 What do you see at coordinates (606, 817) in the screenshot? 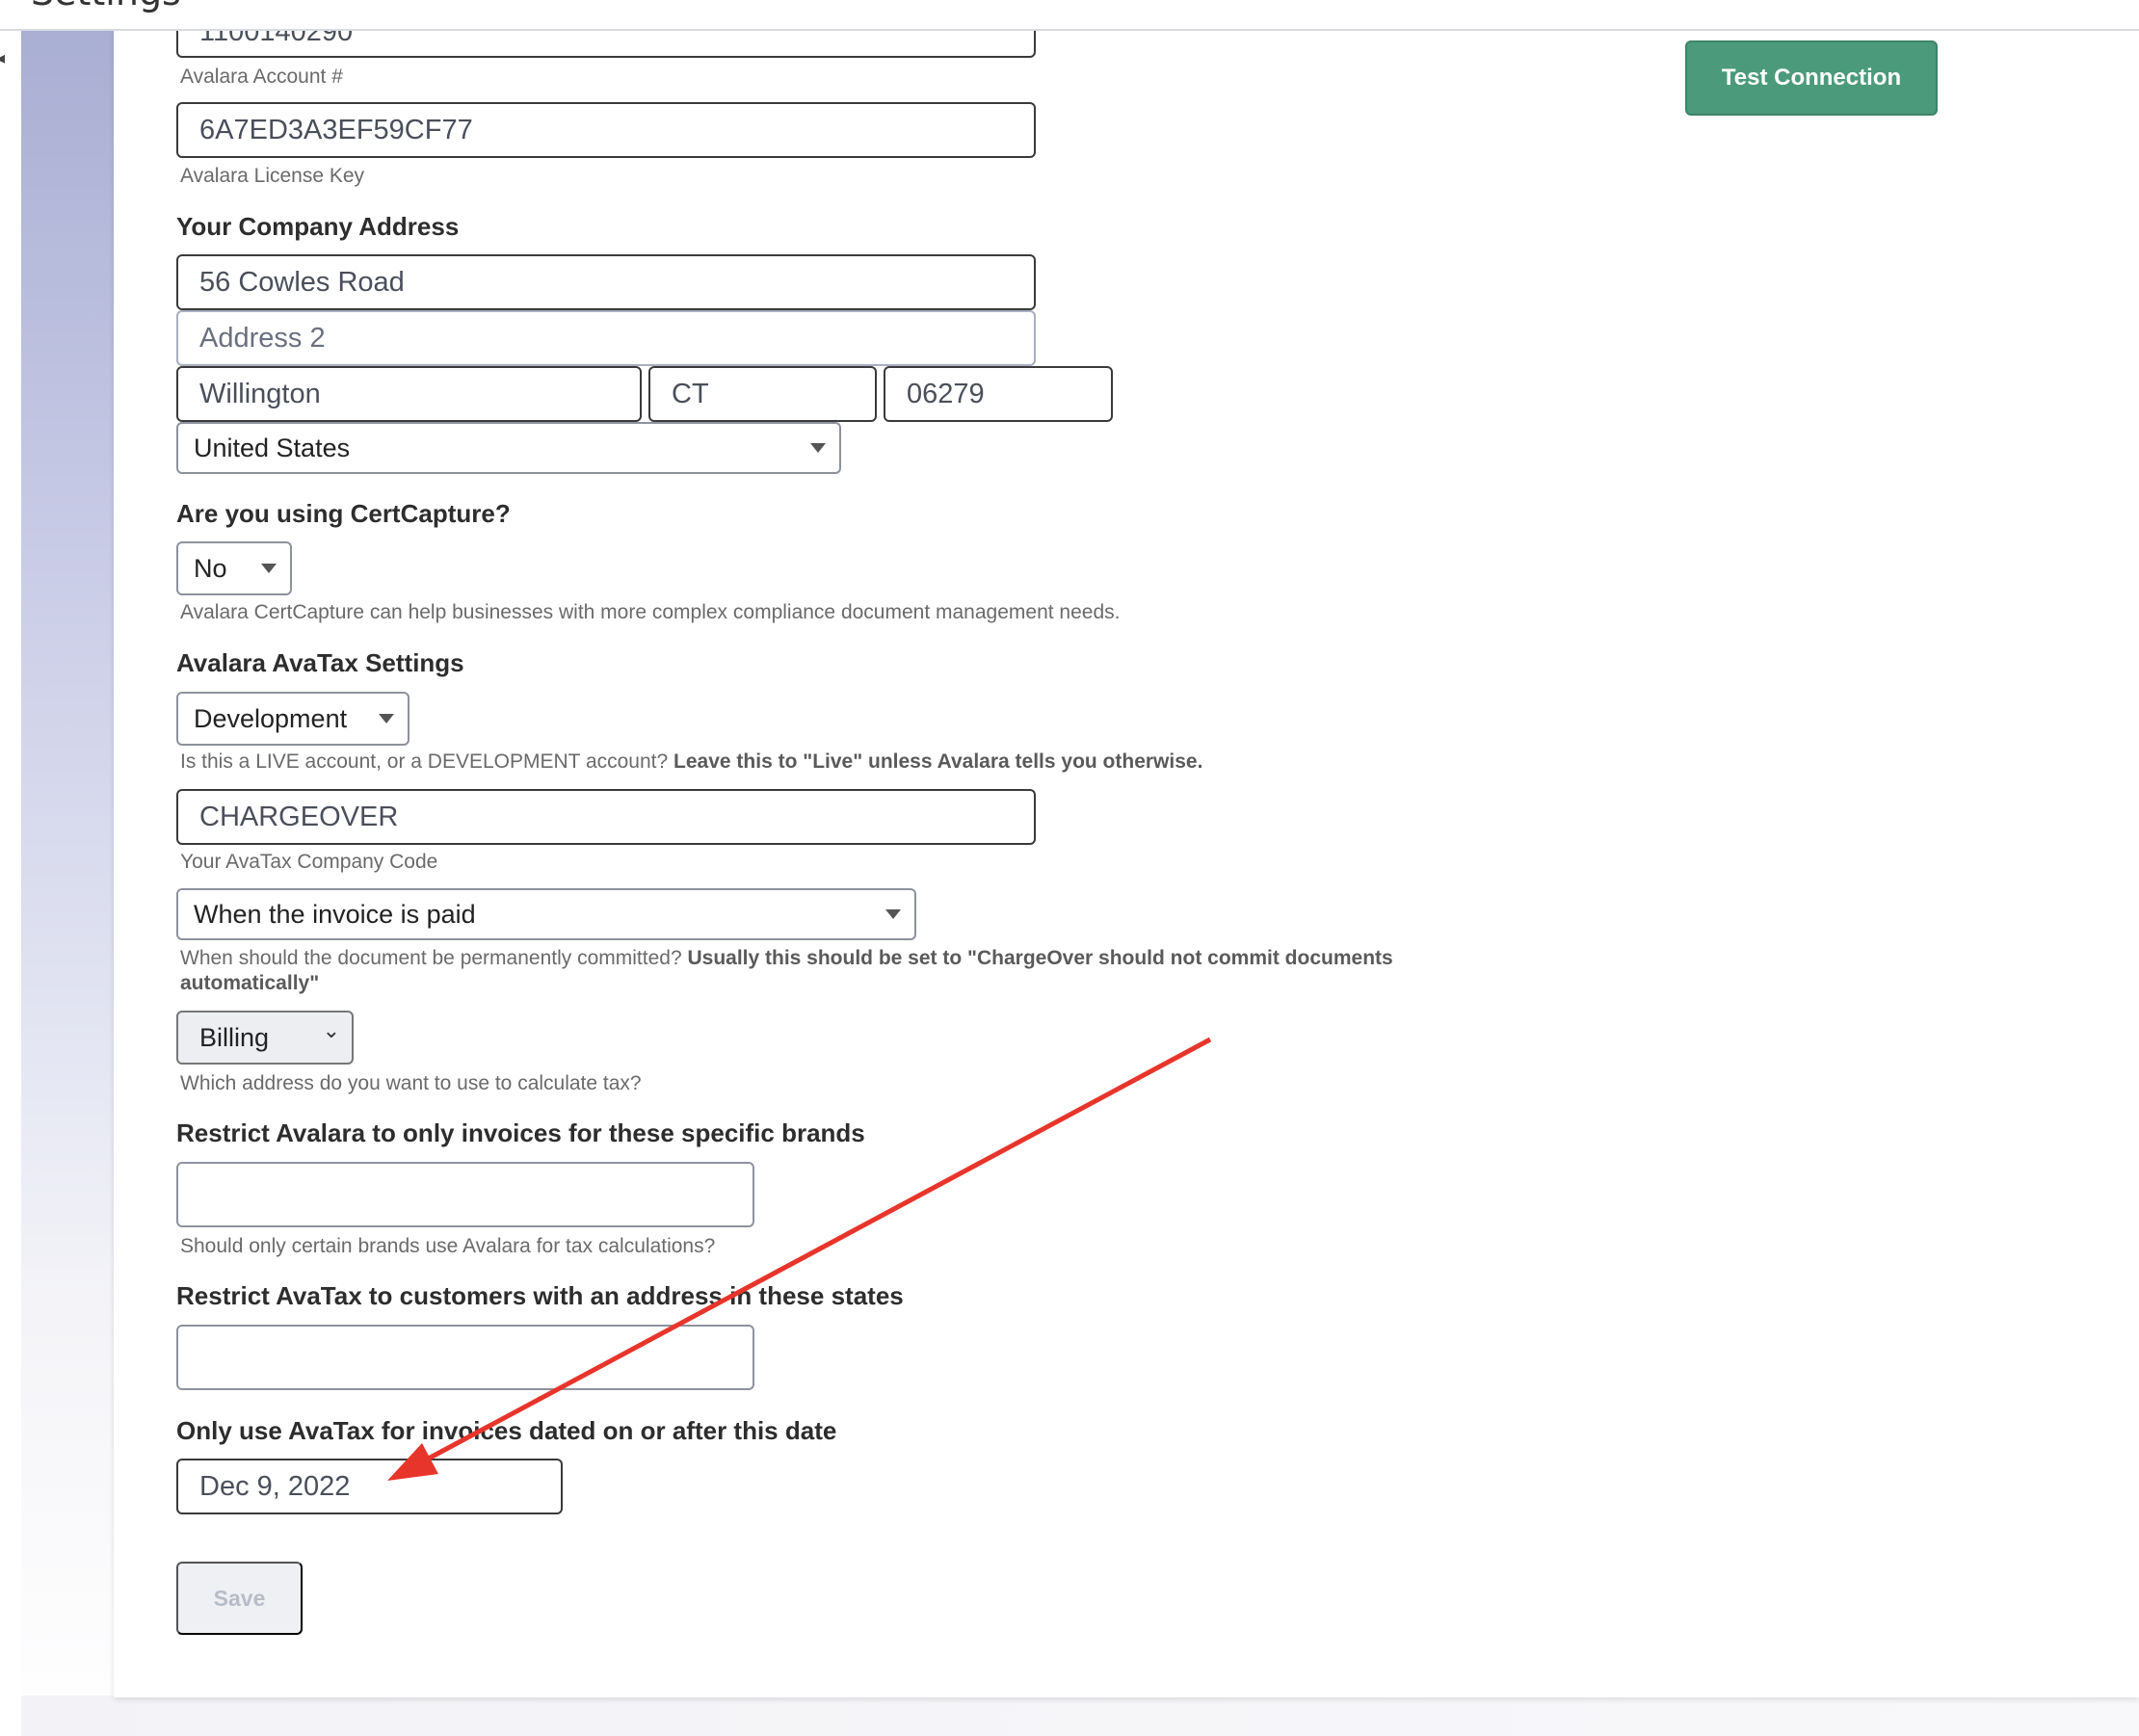
I see `company-code-input: CHARGEOVER` at bounding box center [606, 817].